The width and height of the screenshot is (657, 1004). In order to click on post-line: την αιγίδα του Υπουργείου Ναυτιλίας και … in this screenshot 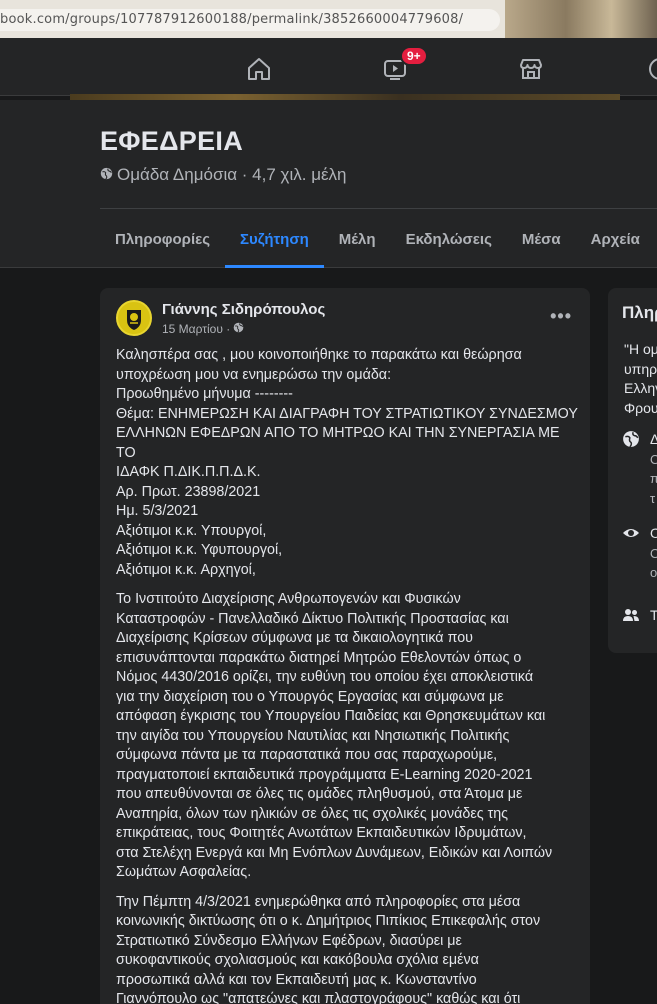, I will do `click(313, 735)`.